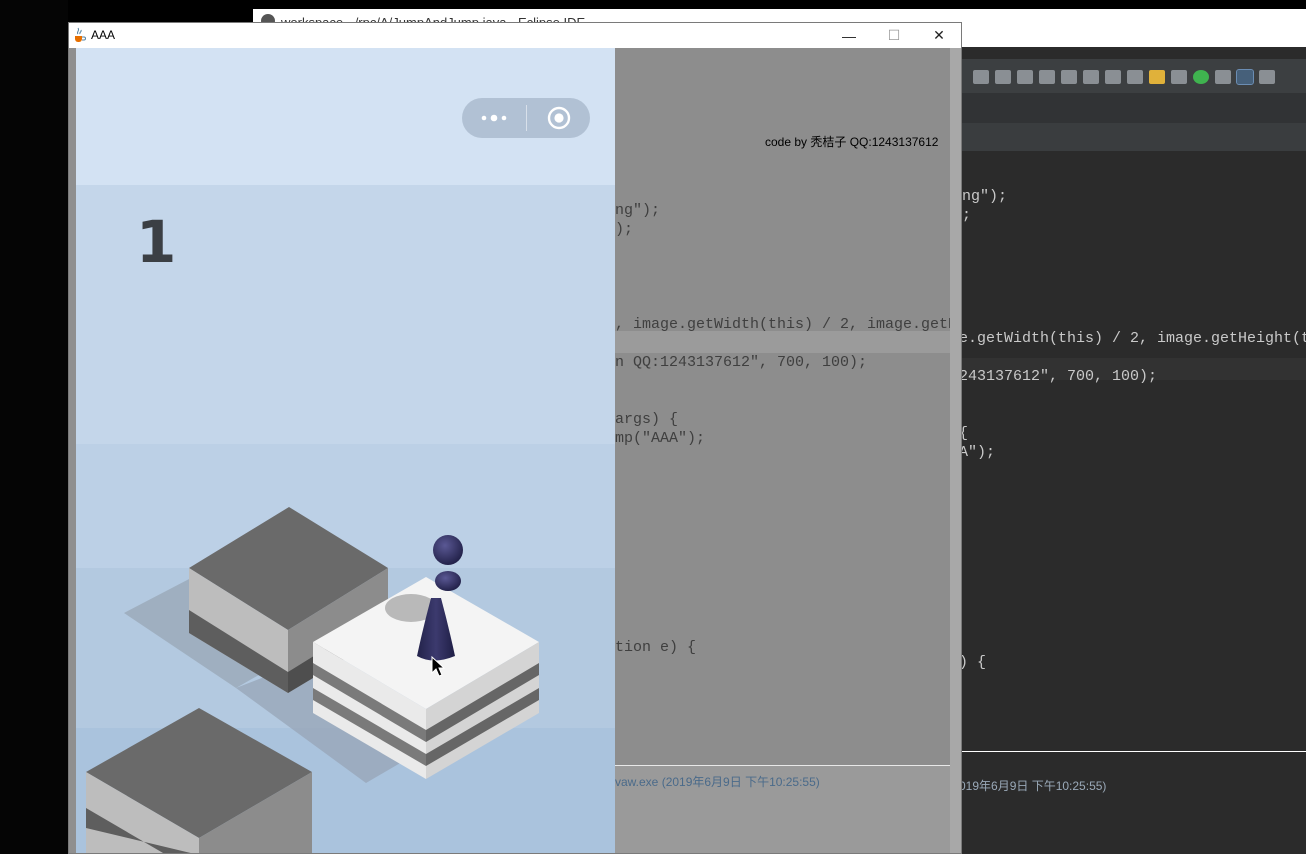 Image resolution: width=1306 pixels, height=854 pixels. I want to click on ide-code-line: A");, so click(977, 452).